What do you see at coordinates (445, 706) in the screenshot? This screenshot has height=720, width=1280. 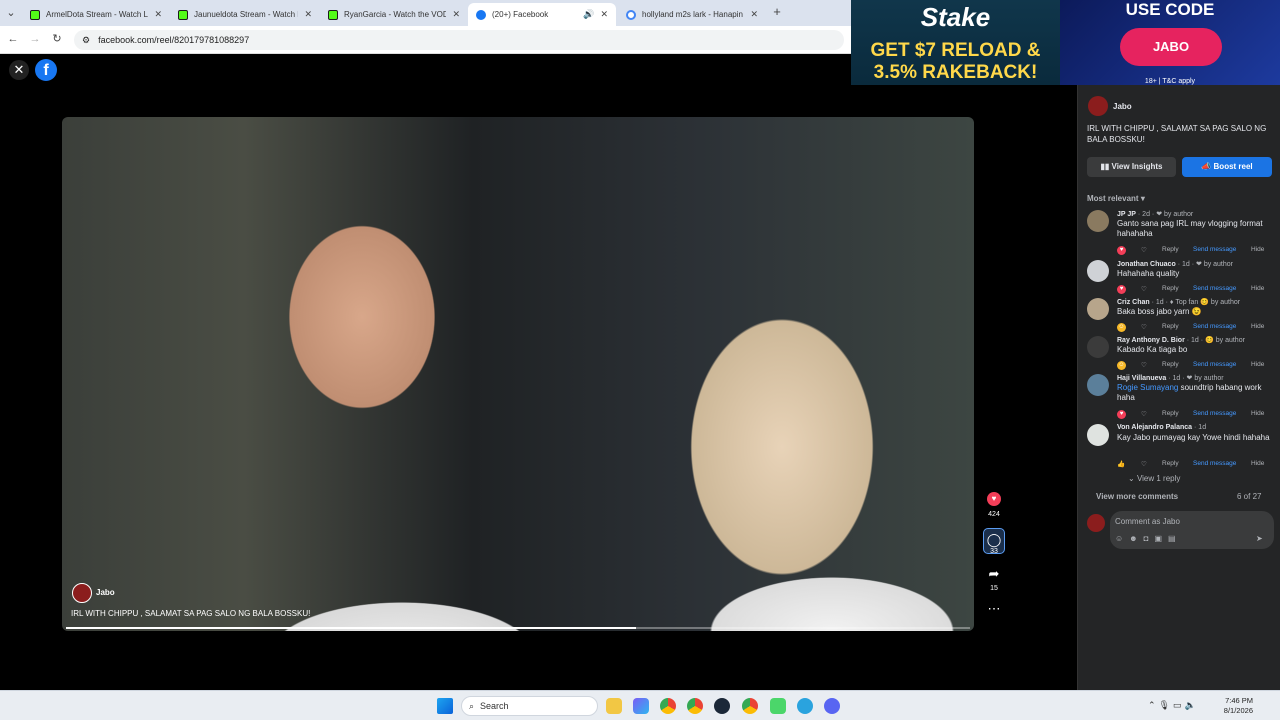 I see `windows-start-icon` at bounding box center [445, 706].